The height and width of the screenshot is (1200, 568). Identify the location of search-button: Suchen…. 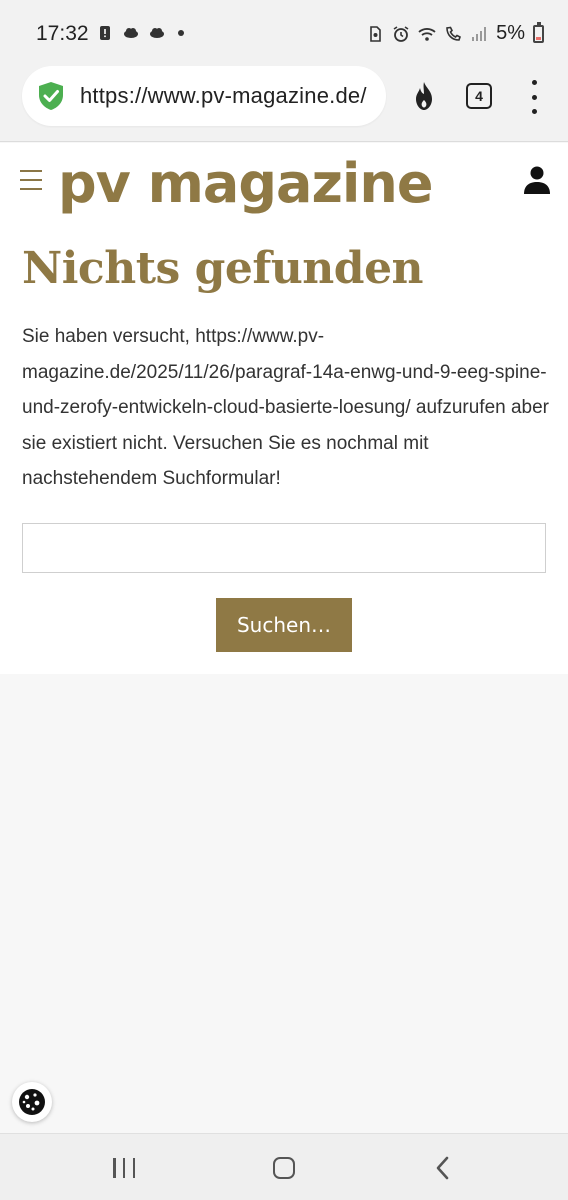
(284, 625).